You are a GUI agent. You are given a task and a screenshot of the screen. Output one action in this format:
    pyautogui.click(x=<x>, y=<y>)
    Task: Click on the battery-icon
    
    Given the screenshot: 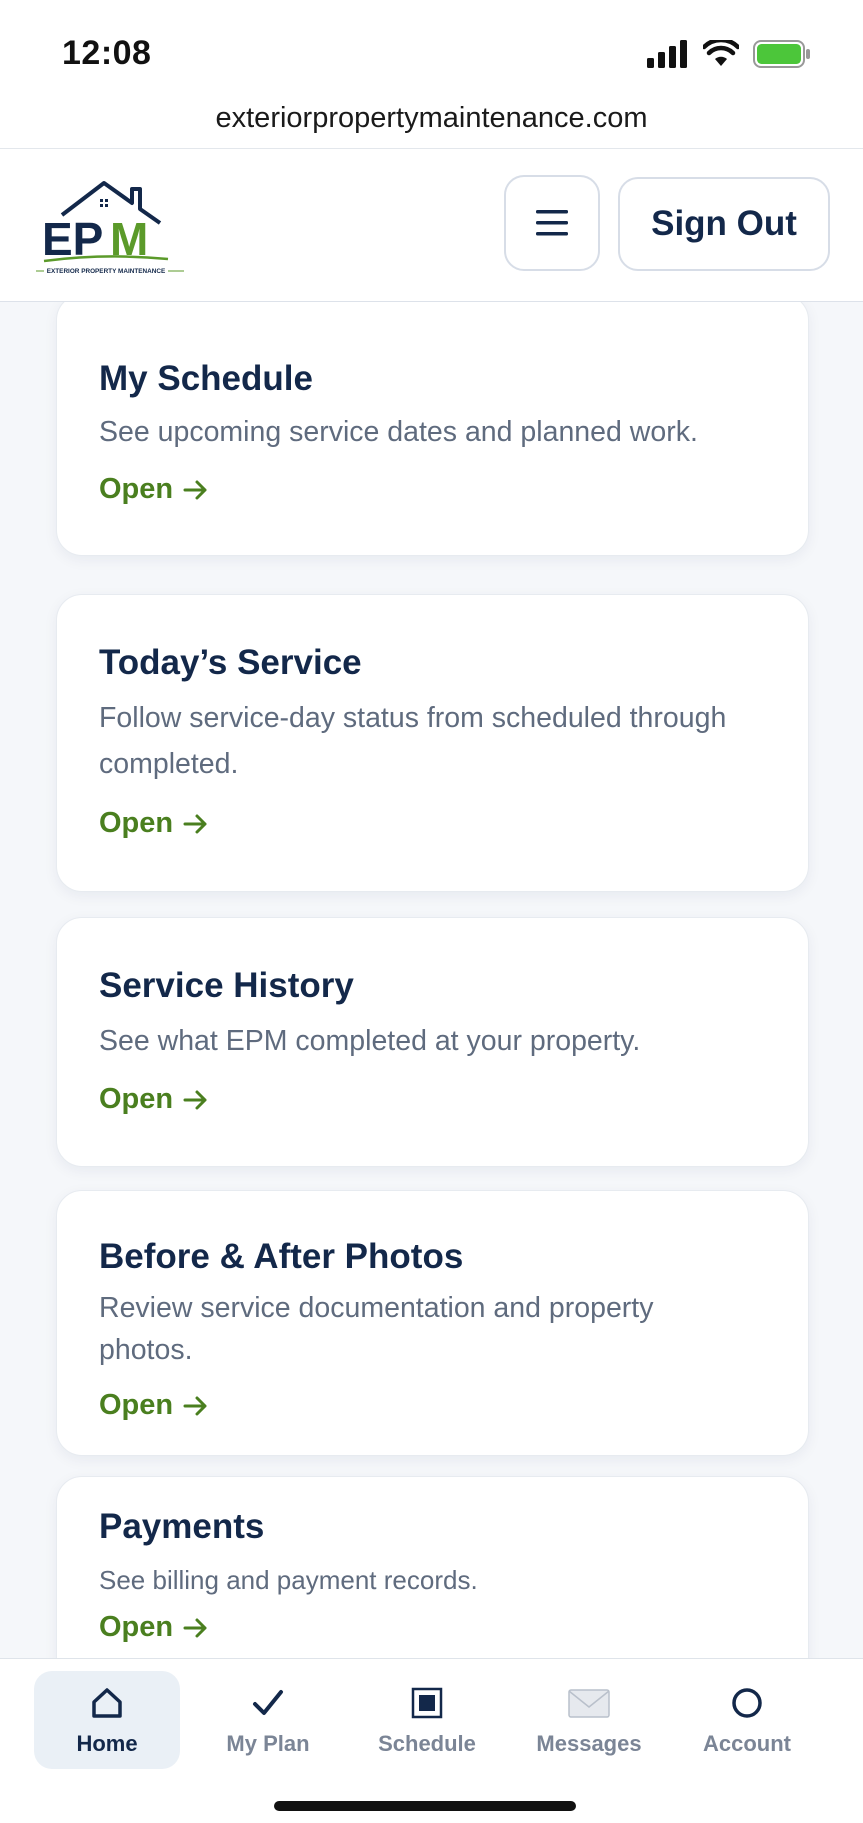 What is the action you would take?
    pyautogui.click(x=781, y=54)
    